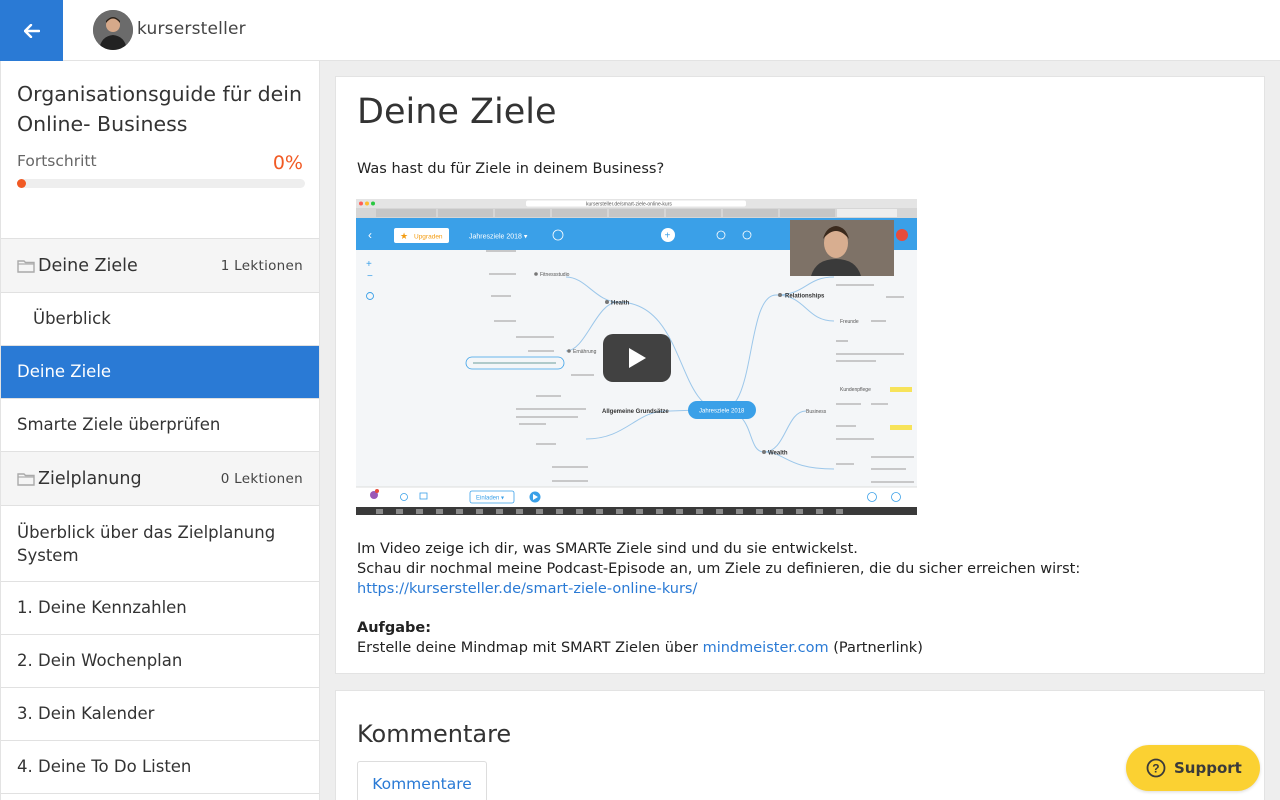 The image size is (1280, 800). Describe the element at coordinates (161, 183) in the screenshot. I see `progress-bar` at that location.